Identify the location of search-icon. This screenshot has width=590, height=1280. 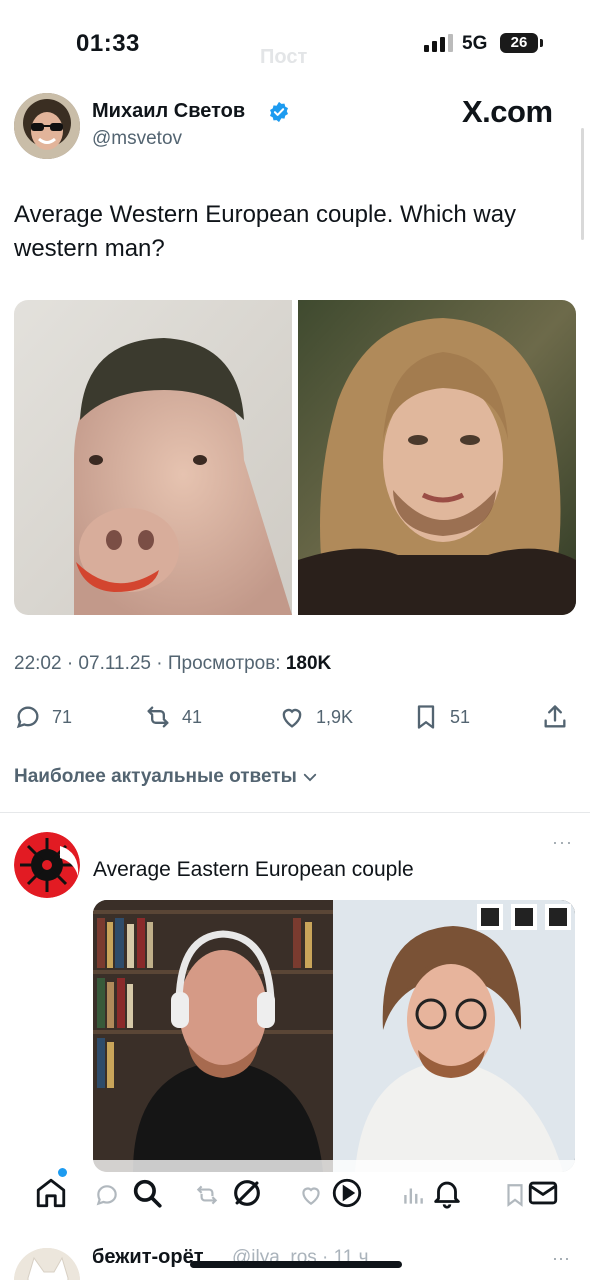
(147, 1193).